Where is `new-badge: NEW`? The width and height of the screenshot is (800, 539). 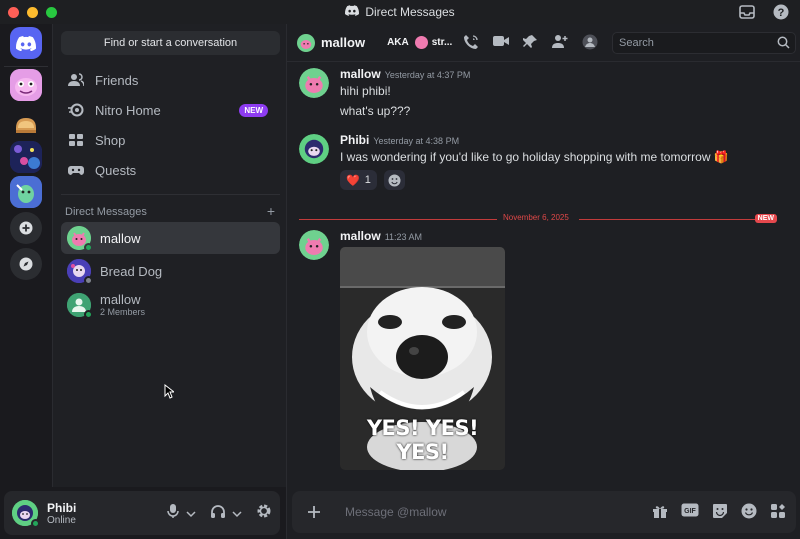 new-badge: NEW is located at coordinates (253, 110).